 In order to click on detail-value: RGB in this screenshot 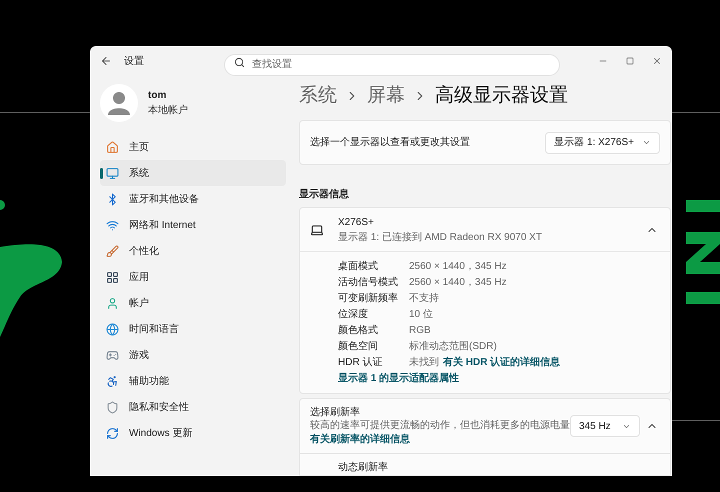, I will do `click(420, 331)`.